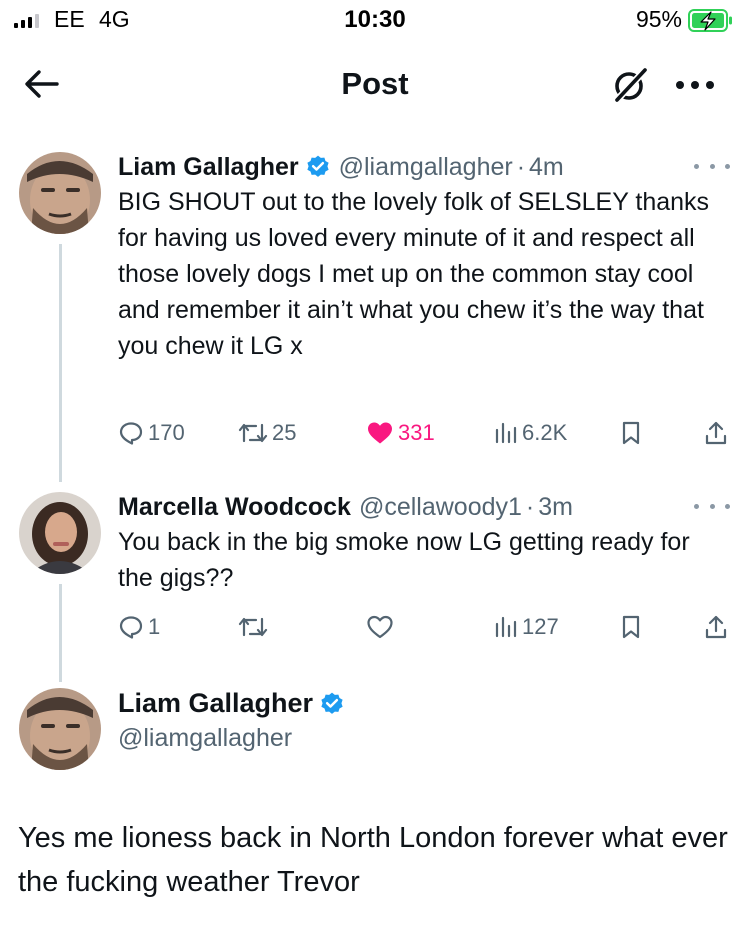 The image size is (750, 936). I want to click on like-button: 331, so click(400, 433).